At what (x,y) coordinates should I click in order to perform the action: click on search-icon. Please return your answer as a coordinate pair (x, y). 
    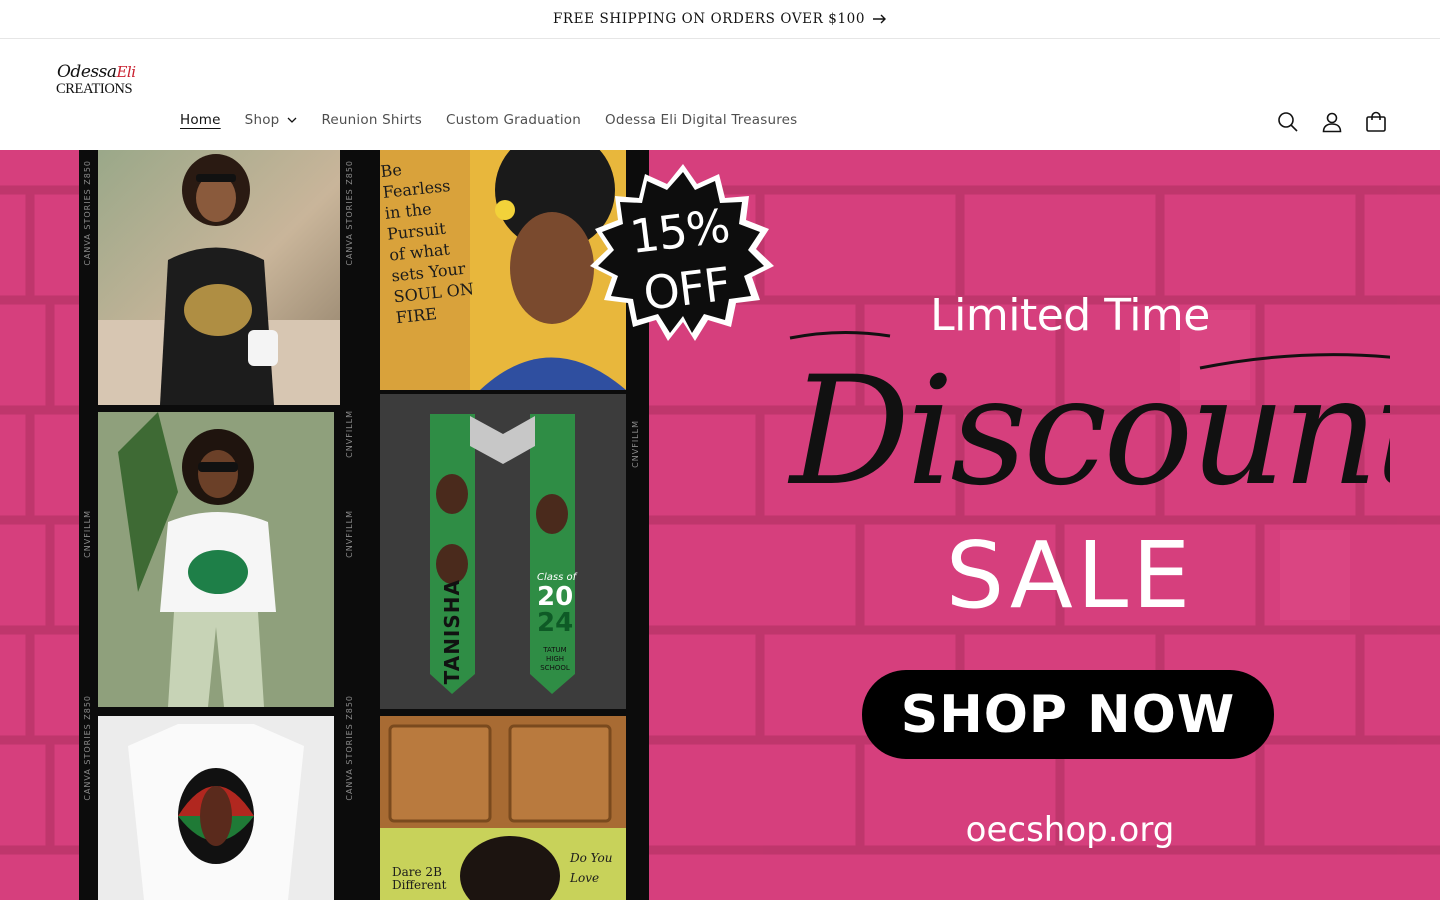
    Looking at the image, I should click on (1288, 122).